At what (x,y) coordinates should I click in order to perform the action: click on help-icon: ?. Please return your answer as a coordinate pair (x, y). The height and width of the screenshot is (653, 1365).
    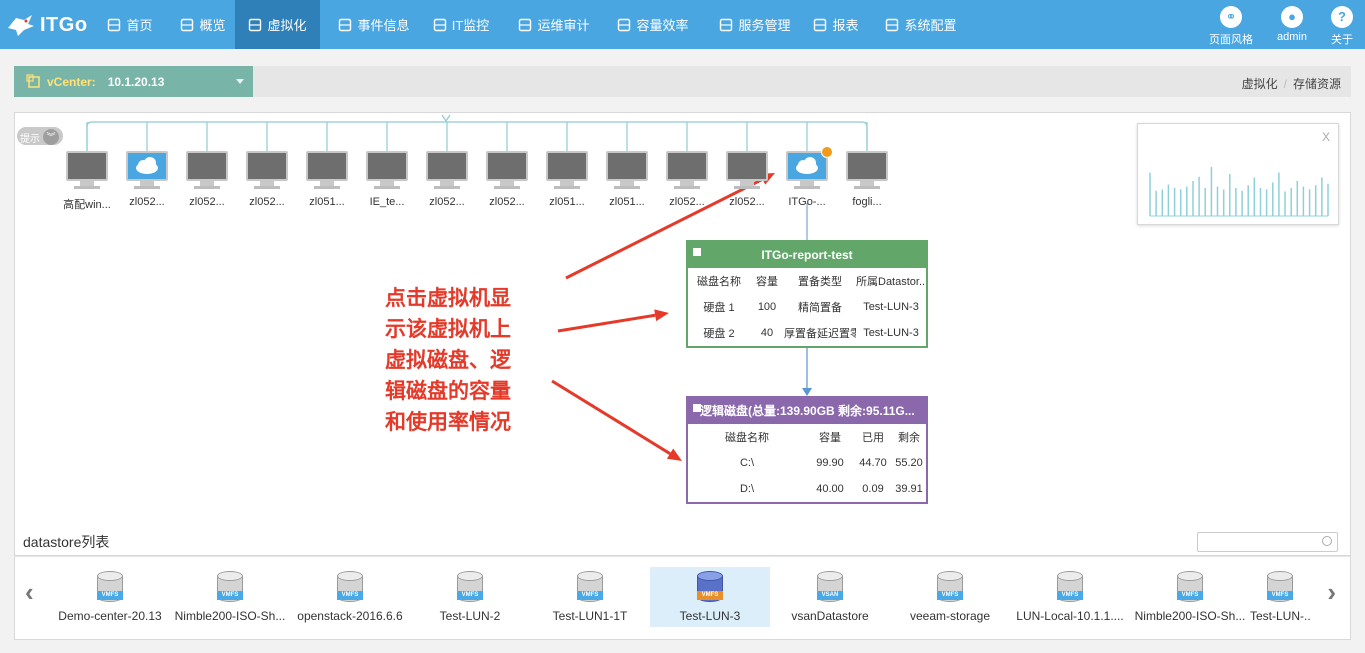
    Looking at the image, I should click on (1342, 17).